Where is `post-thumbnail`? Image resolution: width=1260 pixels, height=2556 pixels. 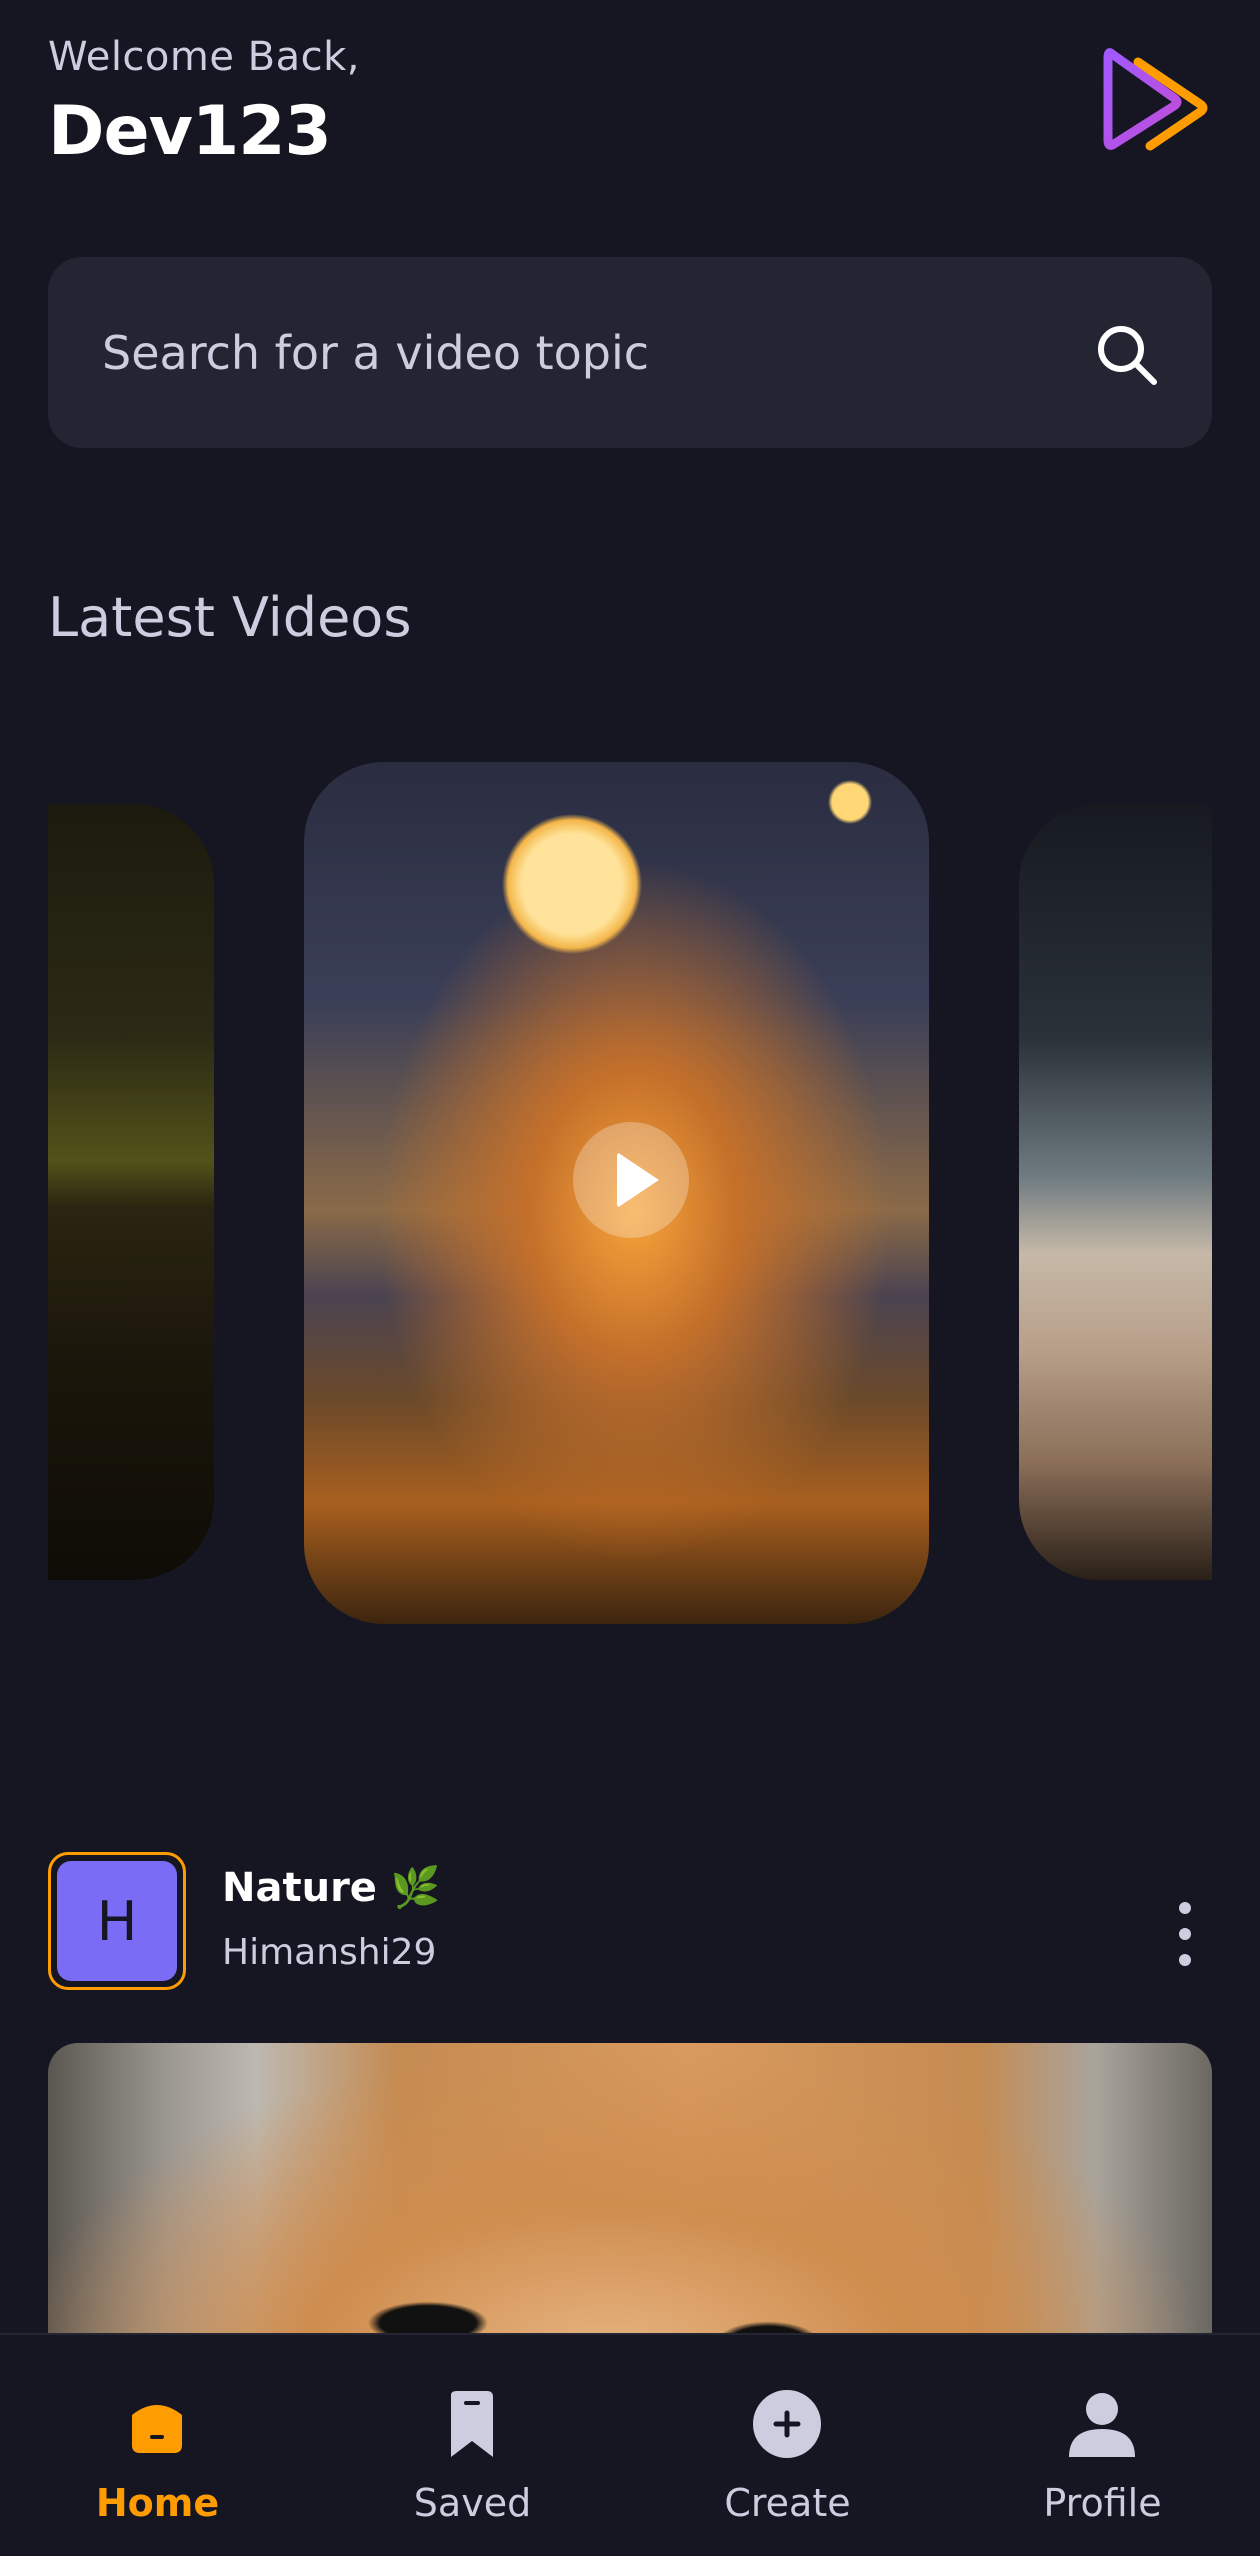
post-thumbnail is located at coordinates (630, 2188).